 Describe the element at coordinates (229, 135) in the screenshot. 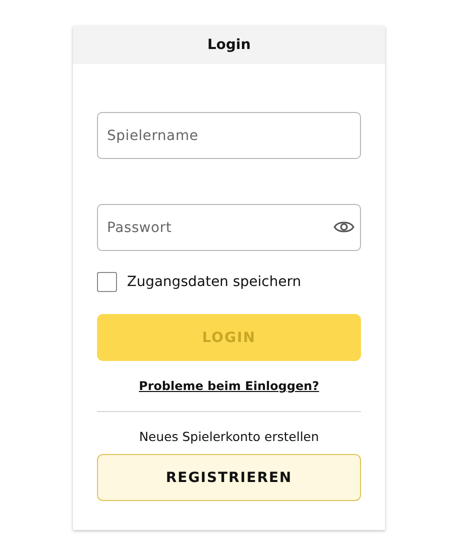

I see `username-field: Spielername` at that location.